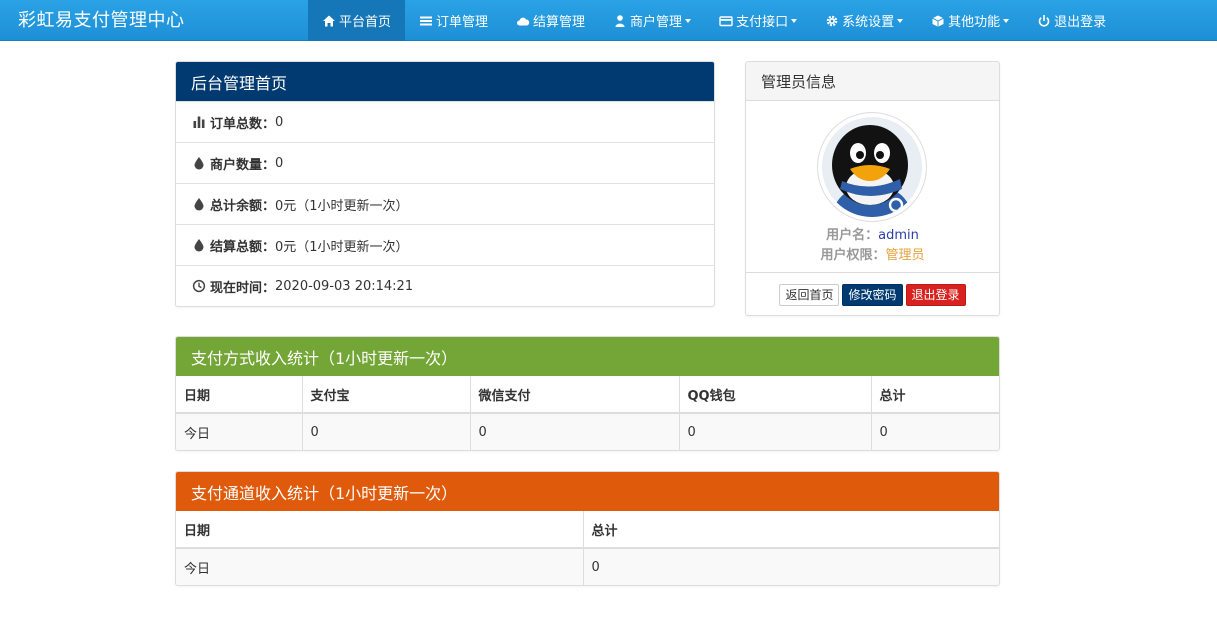  Describe the element at coordinates (344, 286) in the screenshot. I see `list-item-value: 2020-09-03 20:14:21` at that location.